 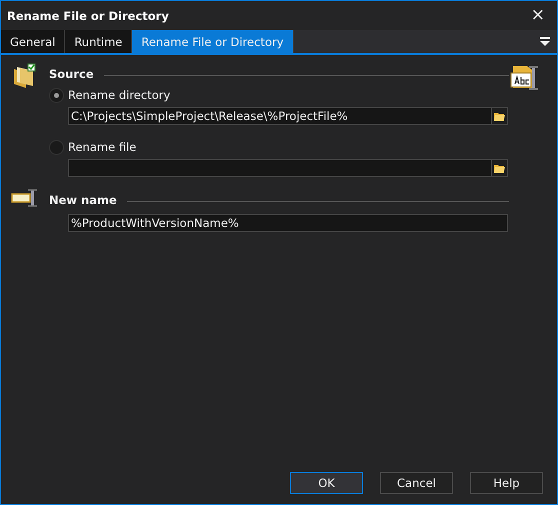 What do you see at coordinates (537, 15) in the screenshot?
I see `close-button: ×` at bounding box center [537, 15].